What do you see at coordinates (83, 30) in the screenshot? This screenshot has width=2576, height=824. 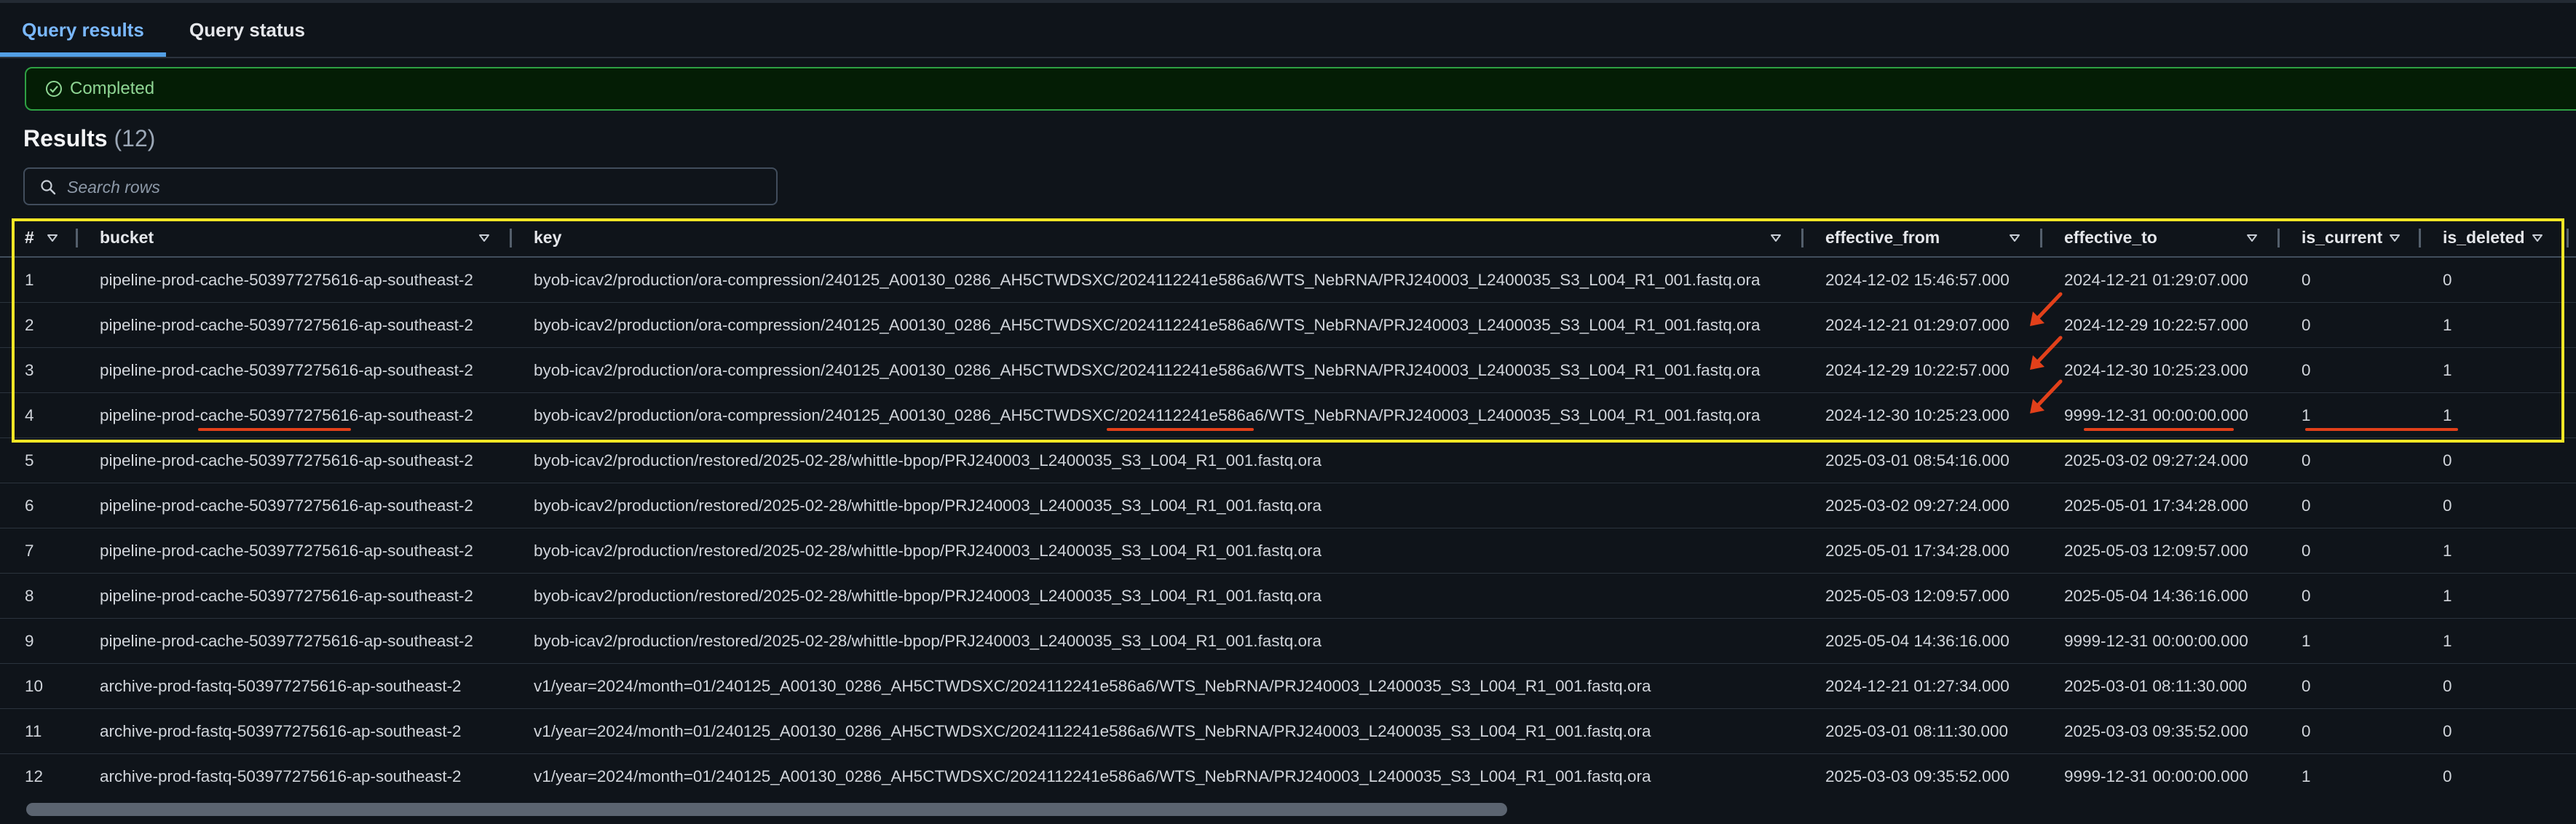 I see `tab-query-results: Query results` at bounding box center [83, 30].